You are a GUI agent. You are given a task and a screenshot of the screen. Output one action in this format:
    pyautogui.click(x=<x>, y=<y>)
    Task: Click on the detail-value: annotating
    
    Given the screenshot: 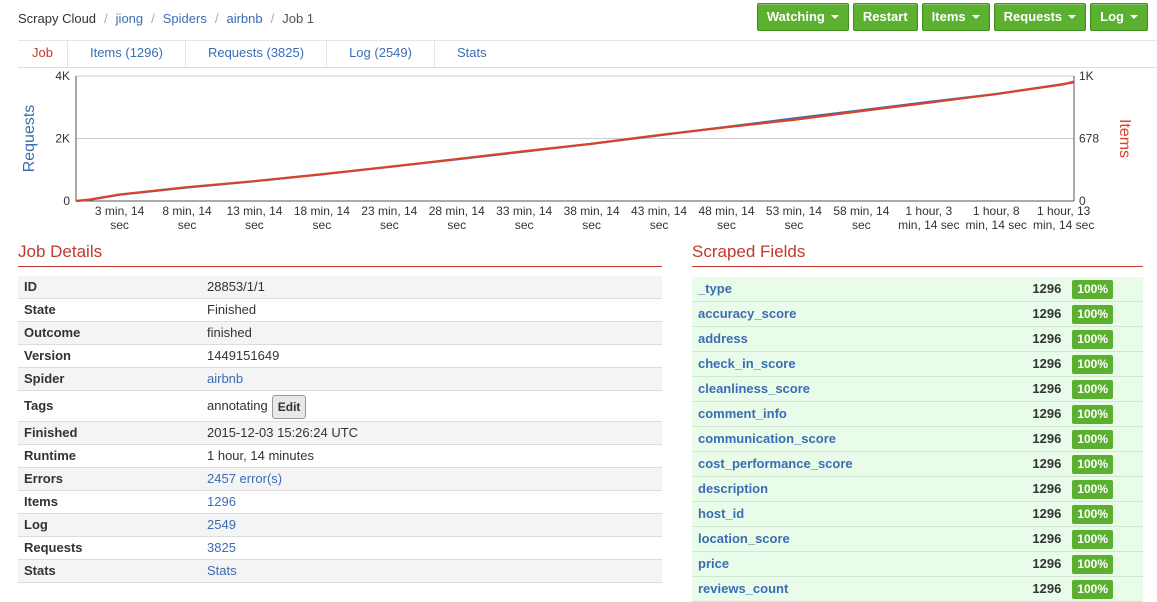 What is the action you would take?
    pyautogui.click(x=237, y=405)
    